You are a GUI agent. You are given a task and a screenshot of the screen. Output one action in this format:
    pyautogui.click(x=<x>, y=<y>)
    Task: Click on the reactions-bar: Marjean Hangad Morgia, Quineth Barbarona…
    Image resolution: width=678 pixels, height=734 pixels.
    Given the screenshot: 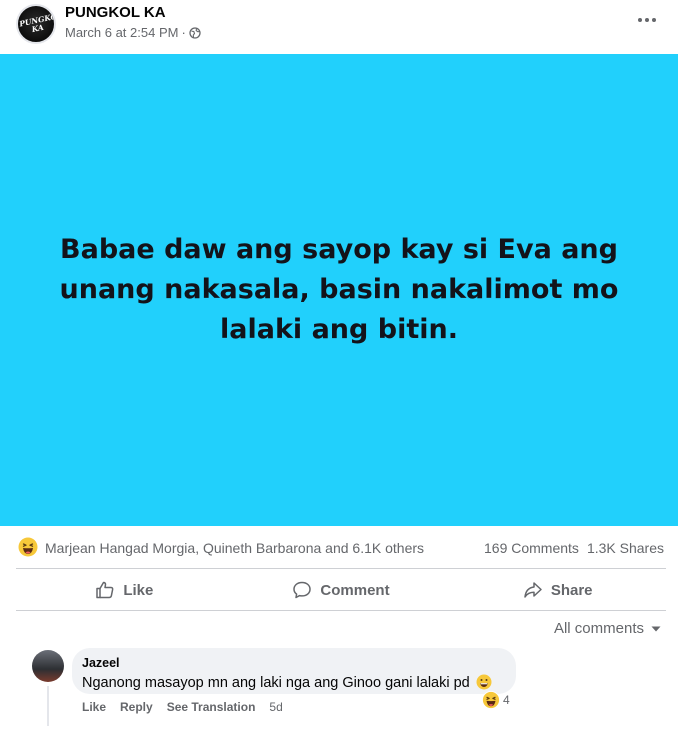 What is the action you would take?
    pyautogui.click(x=339, y=548)
    